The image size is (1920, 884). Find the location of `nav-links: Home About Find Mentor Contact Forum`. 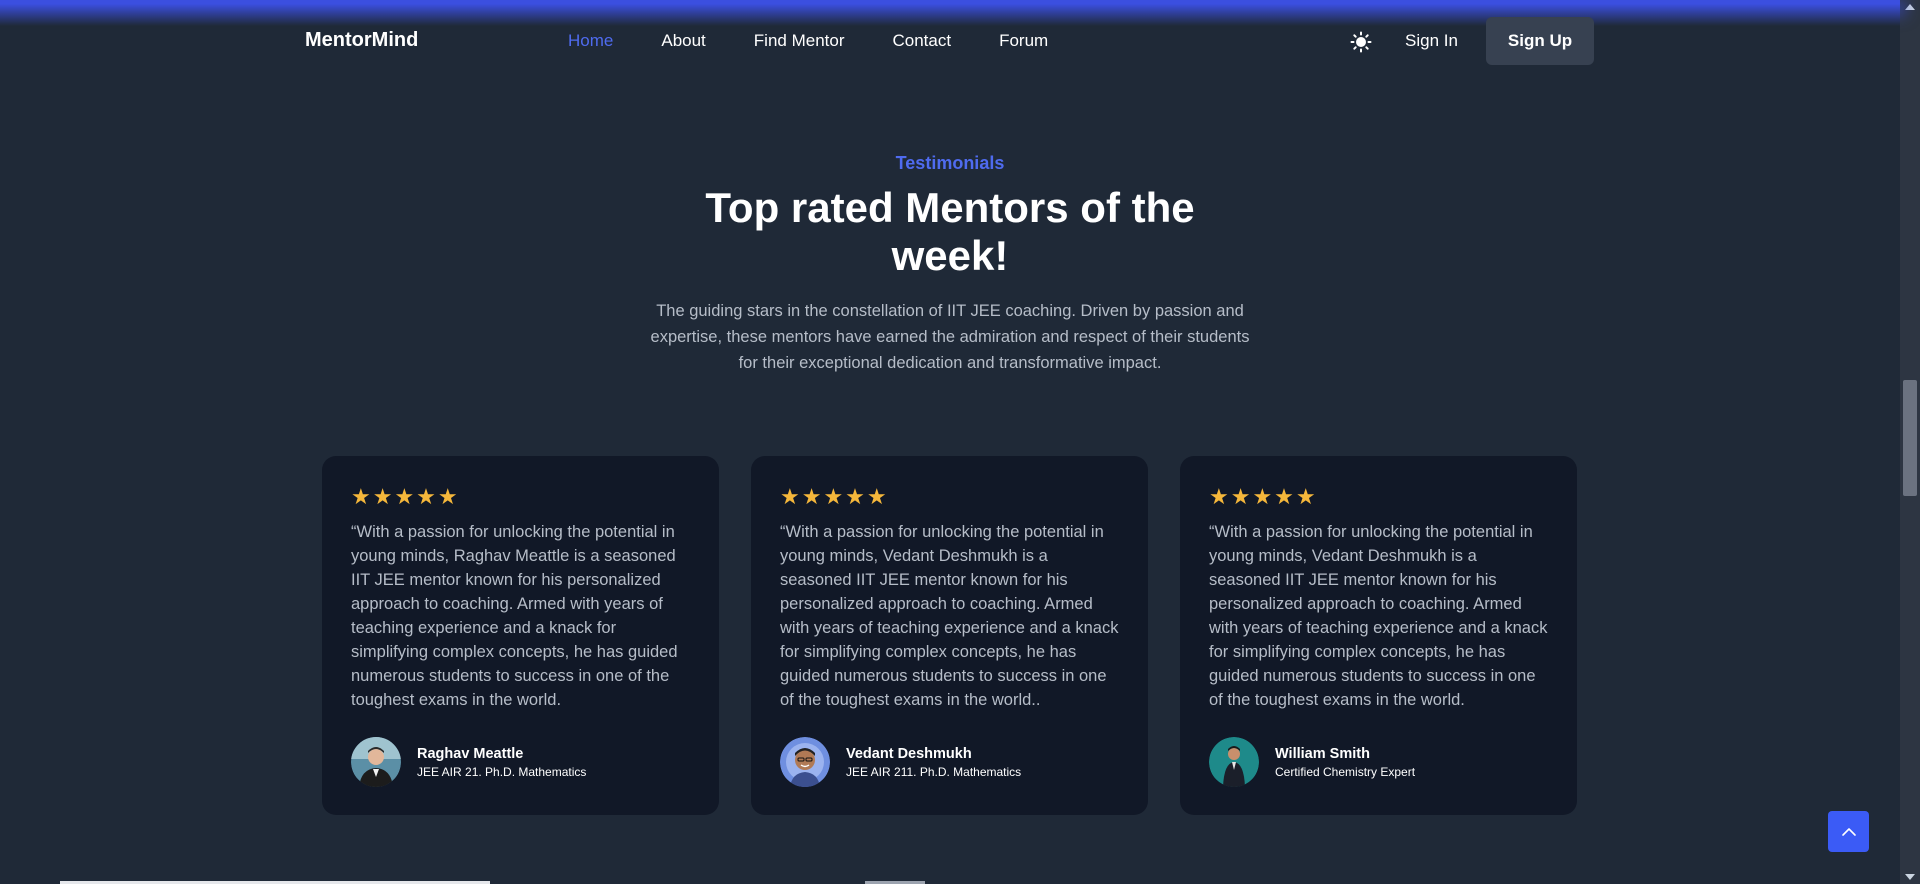

nav-links: Home About Find Mentor Contact Forum is located at coordinates (808, 41).